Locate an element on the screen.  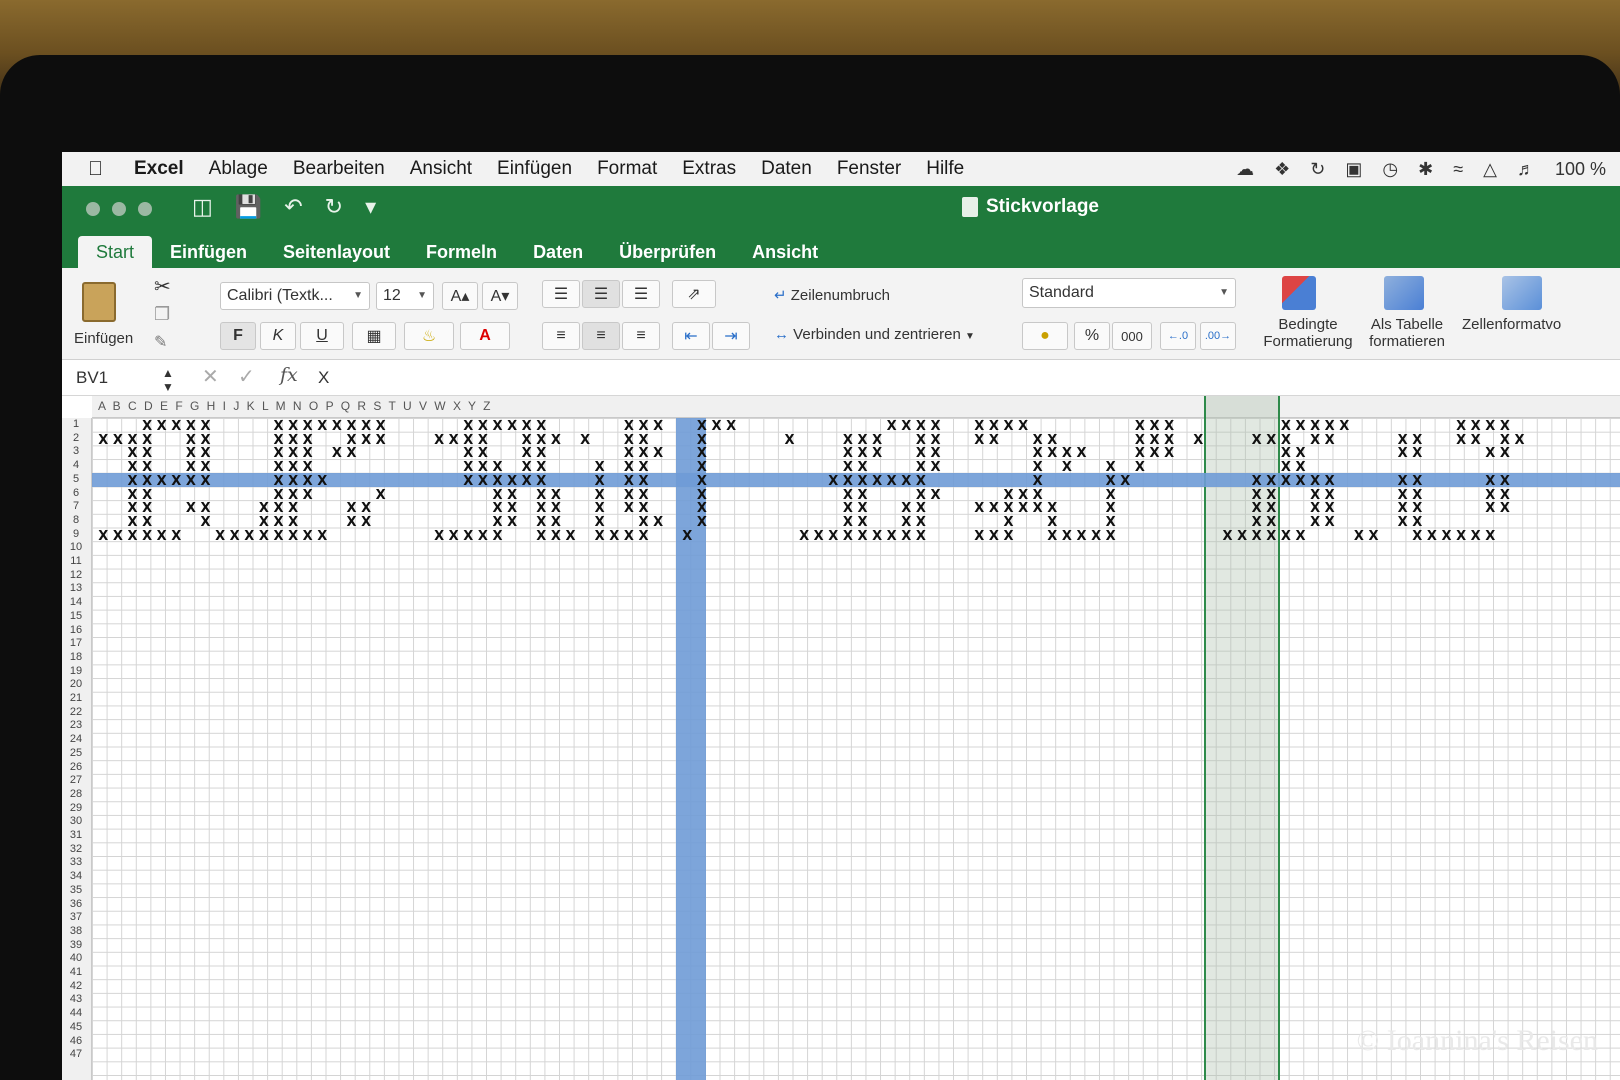
align-middle-button: ☰ is located at coordinates (601, 294).